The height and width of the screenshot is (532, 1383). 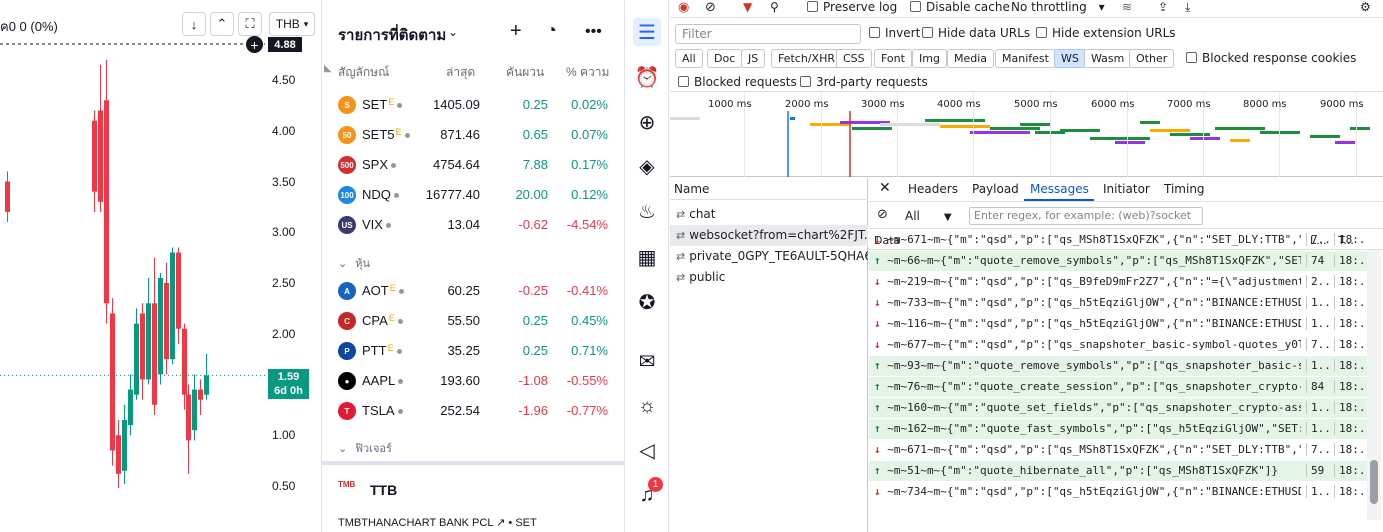 What do you see at coordinates (354, 263) in the screenshot?
I see `section-stocks: ⌄ หุ้น` at bounding box center [354, 263].